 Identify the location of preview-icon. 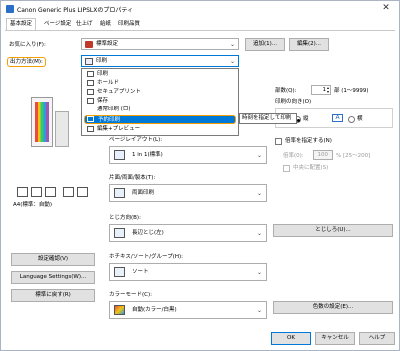
(90, 129).